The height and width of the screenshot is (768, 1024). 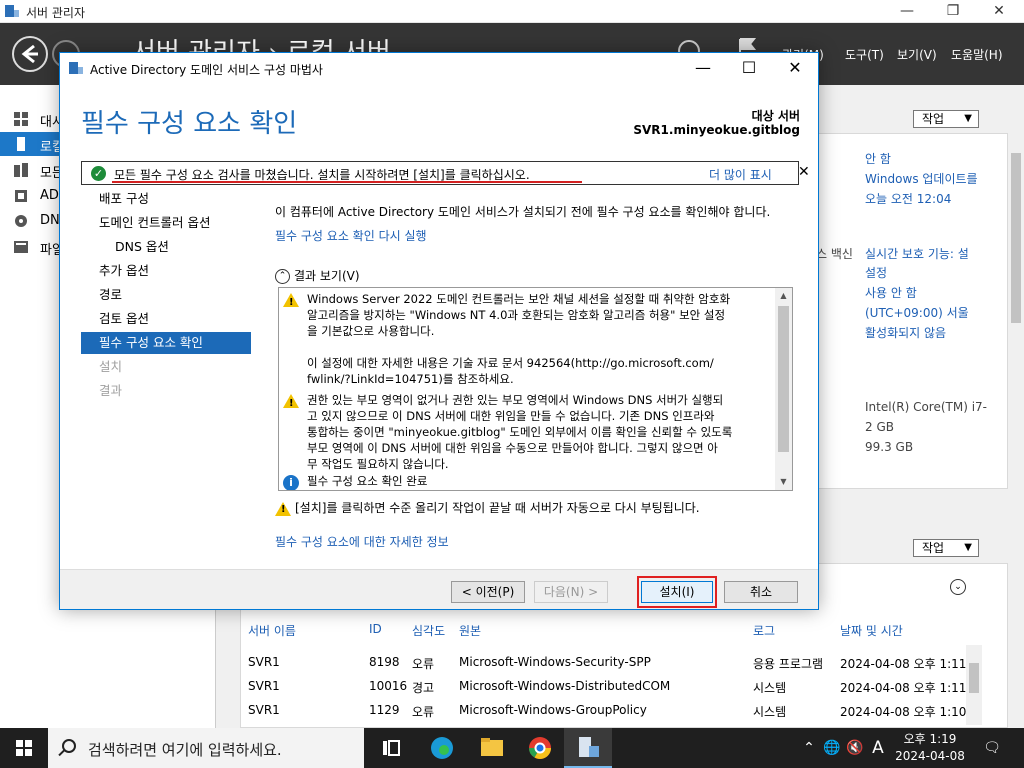 What do you see at coordinates (907, 11) in the screenshot?
I see `minimize-button: —` at bounding box center [907, 11].